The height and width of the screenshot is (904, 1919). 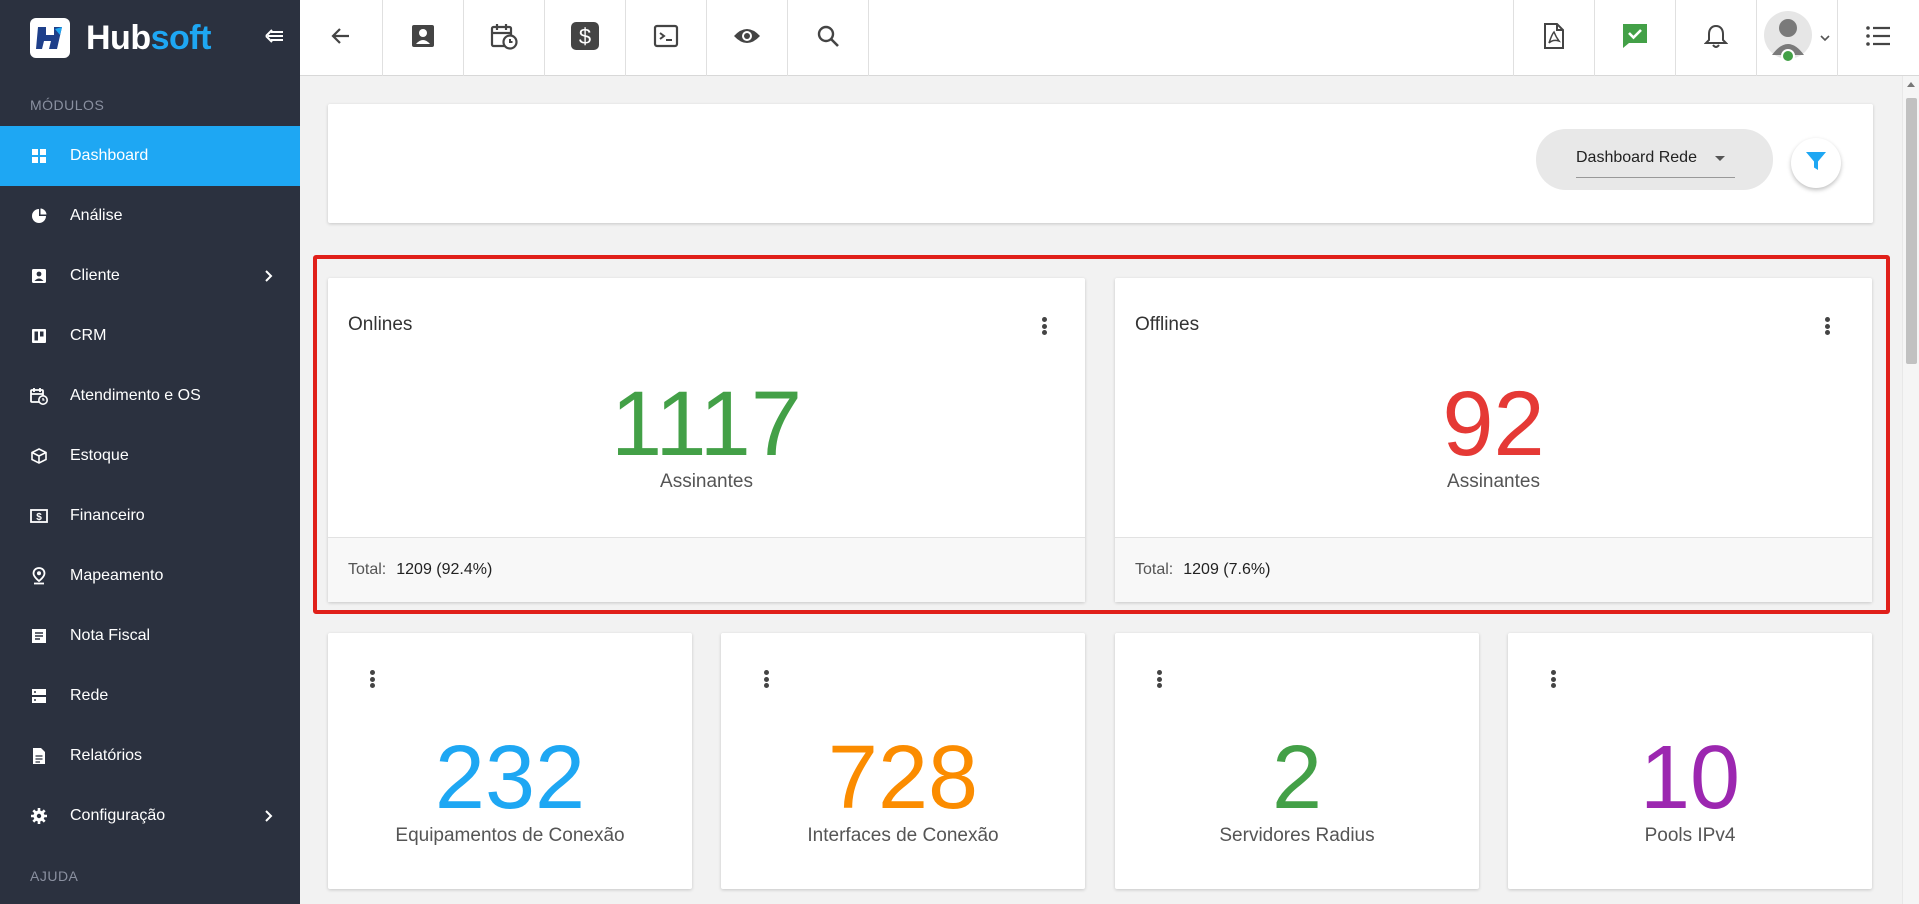 What do you see at coordinates (118, 815) in the screenshot?
I see `sidebar-item-label: Configuração` at bounding box center [118, 815].